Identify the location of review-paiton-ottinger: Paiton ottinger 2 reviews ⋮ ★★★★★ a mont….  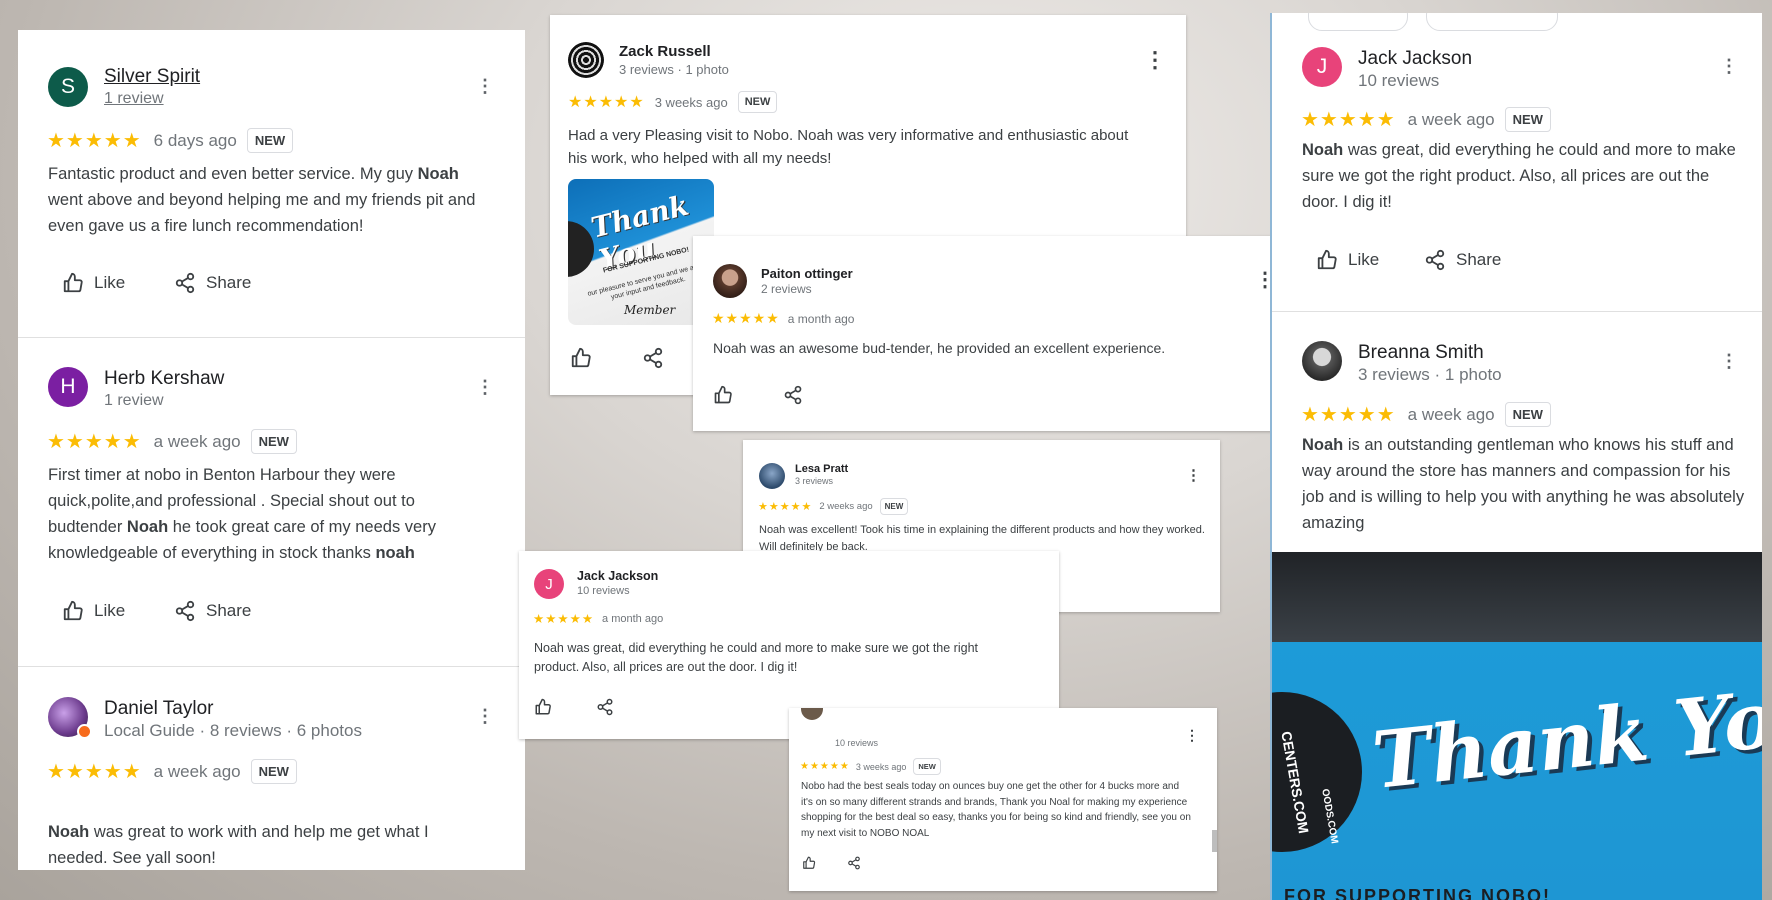
(993, 333).